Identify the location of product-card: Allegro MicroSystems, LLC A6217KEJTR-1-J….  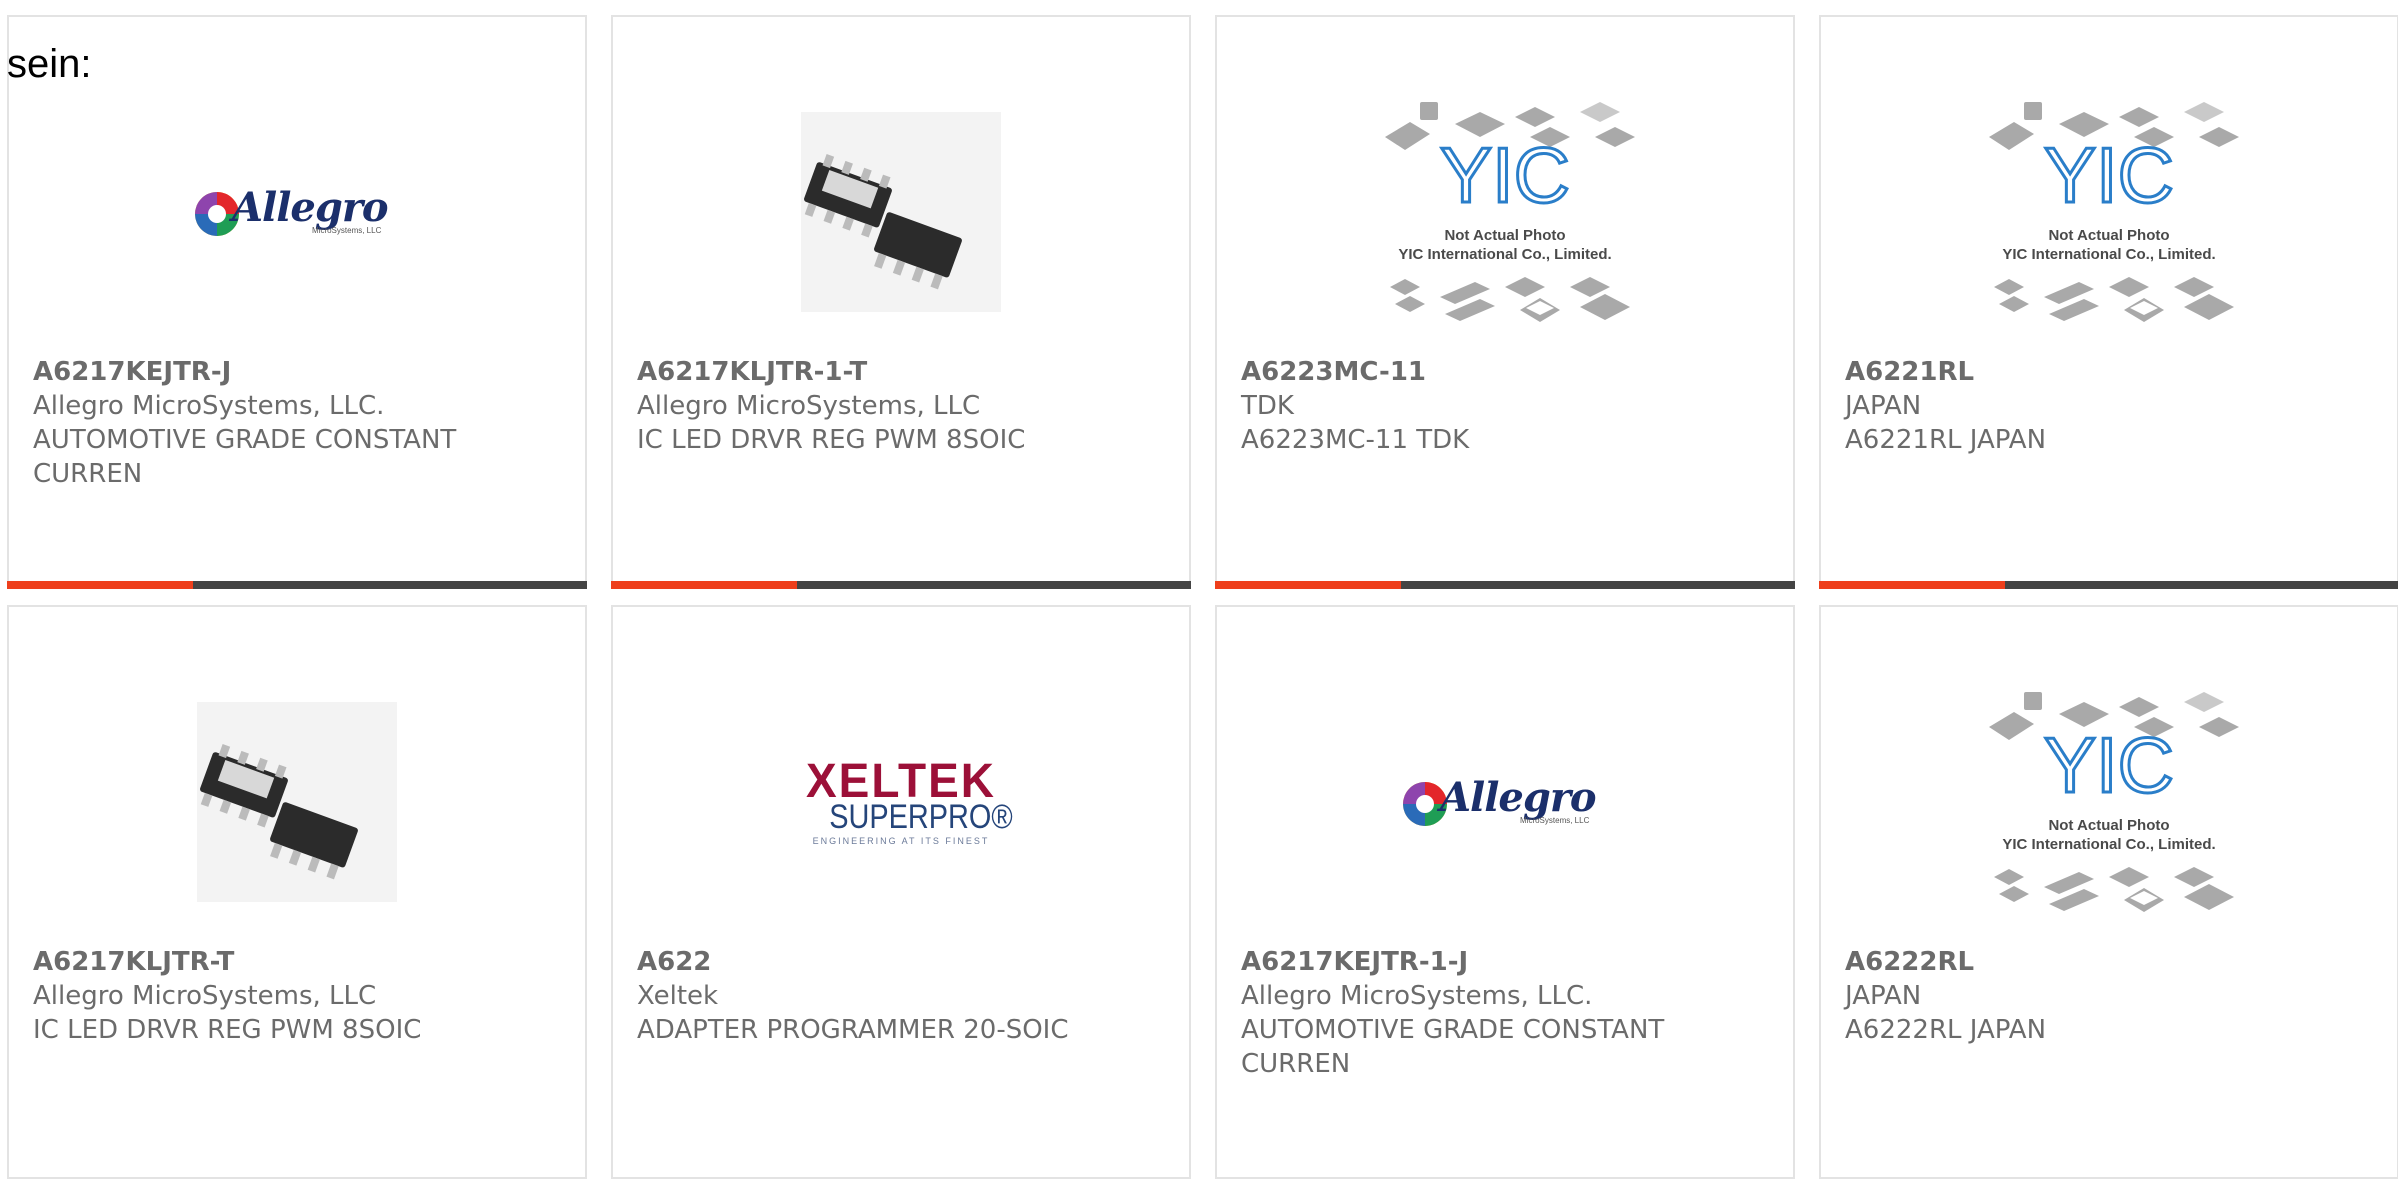
(1505, 892).